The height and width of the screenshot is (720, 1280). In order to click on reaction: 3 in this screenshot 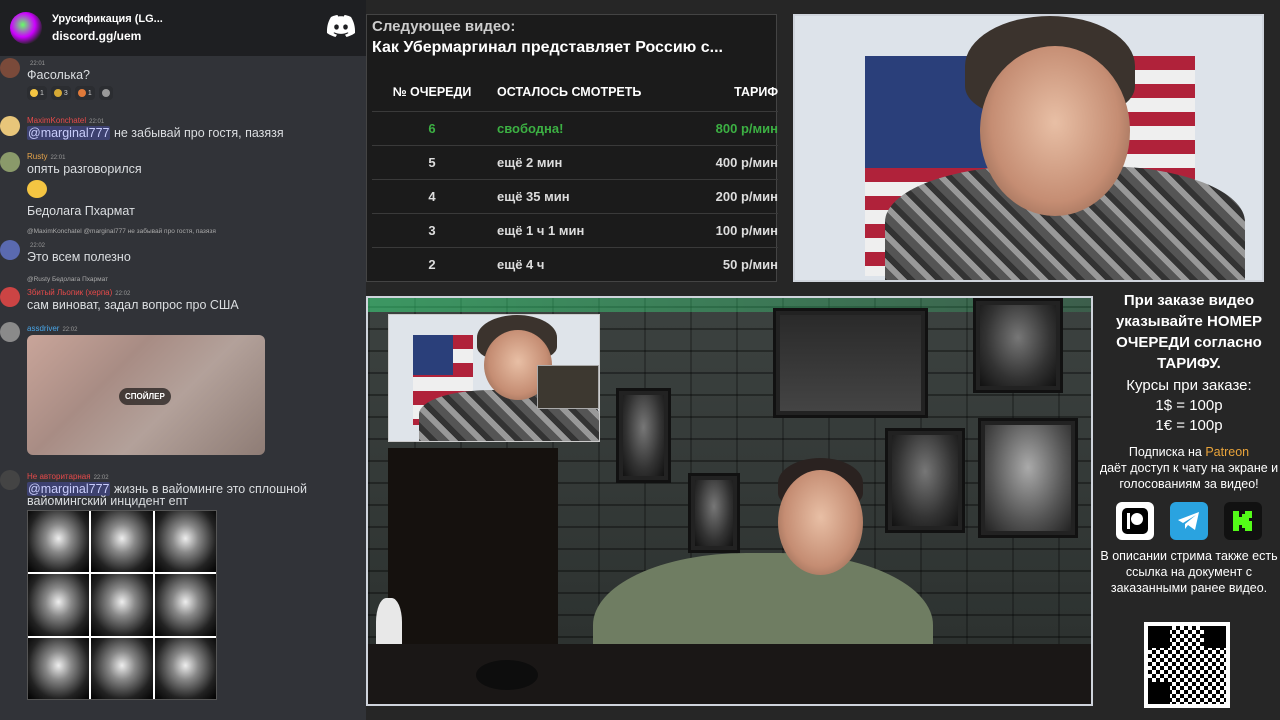, I will do `click(60, 93)`.